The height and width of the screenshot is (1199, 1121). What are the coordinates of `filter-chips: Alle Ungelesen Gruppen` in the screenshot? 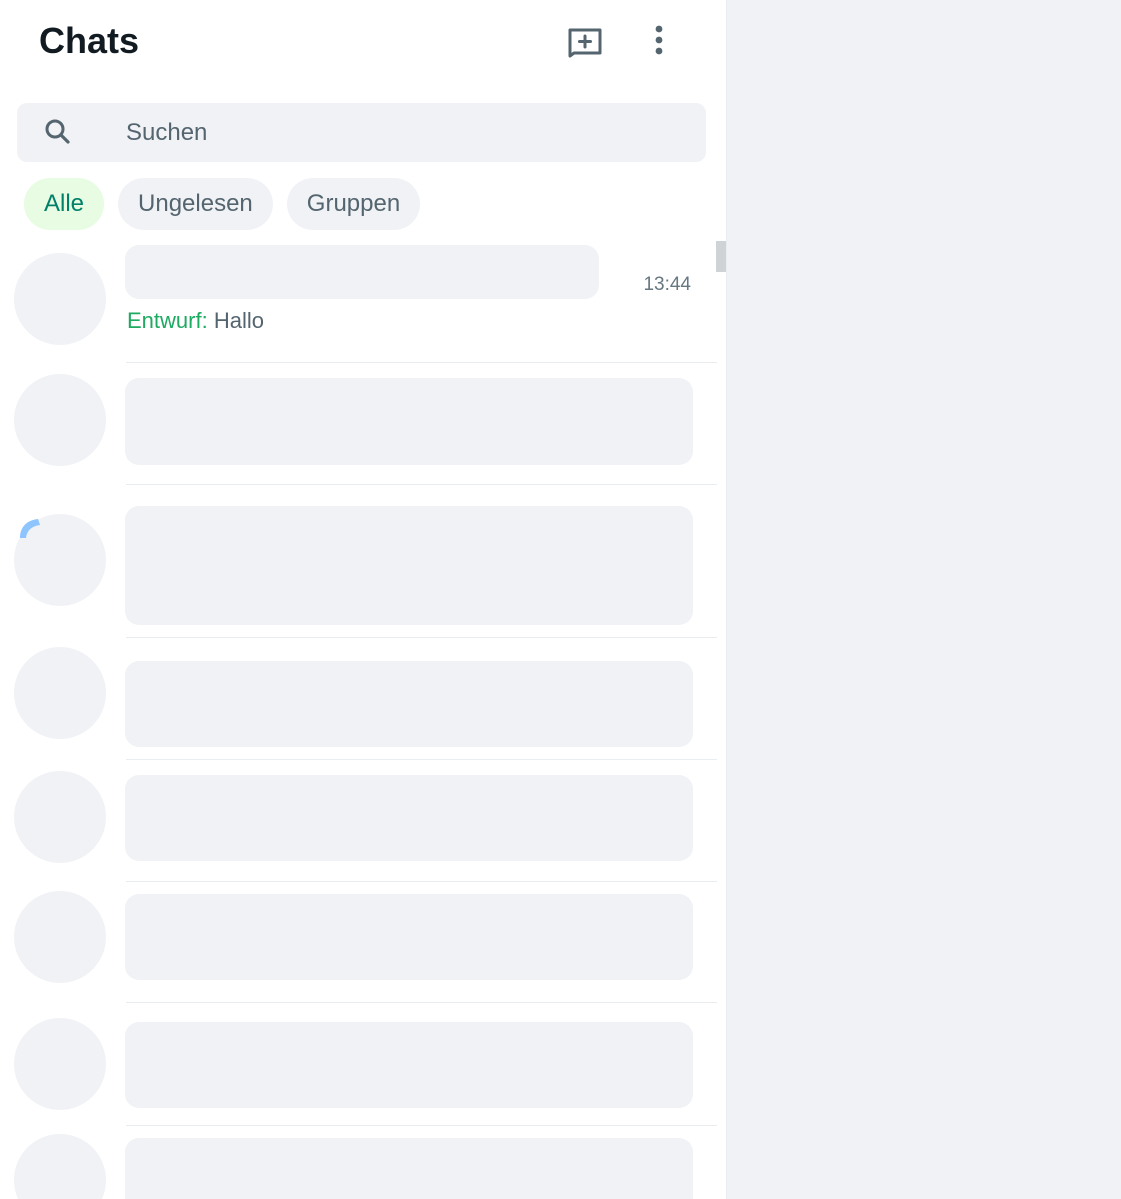 It's located at (222, 204).